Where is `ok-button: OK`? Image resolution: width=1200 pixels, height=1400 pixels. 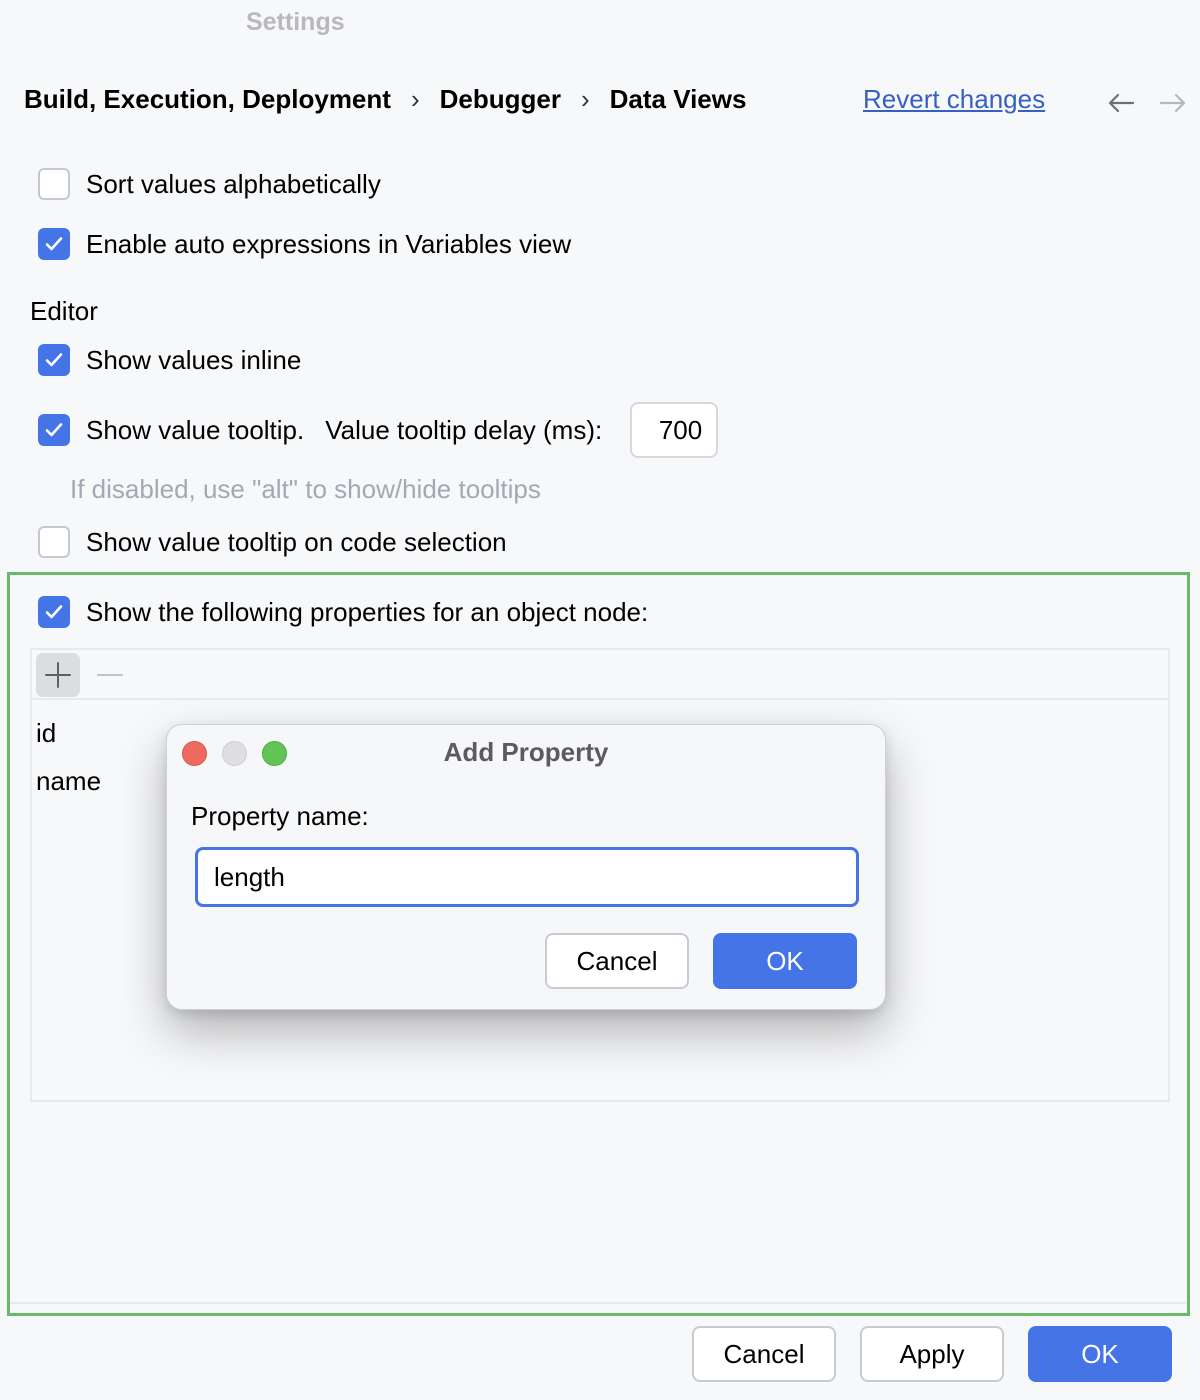 ok-button: OK is located at coordinates (1100, 1354).